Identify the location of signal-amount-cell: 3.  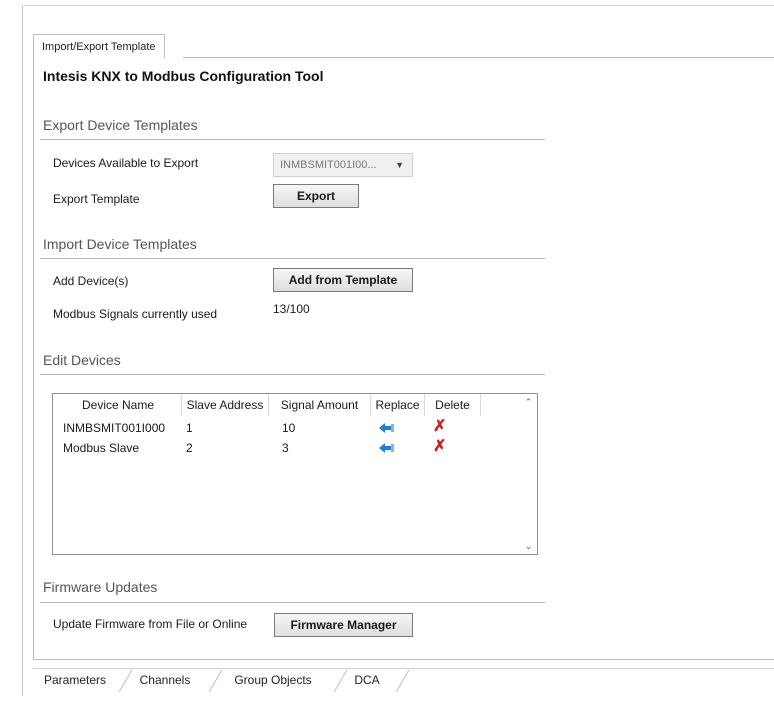
(285, 448).